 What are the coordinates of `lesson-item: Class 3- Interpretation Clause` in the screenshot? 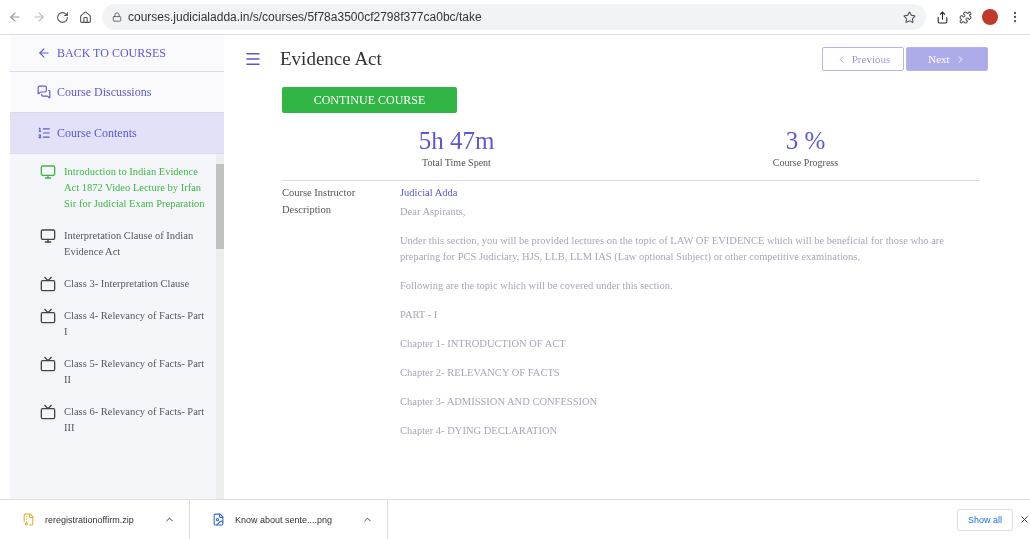 It's located at (128, 284).